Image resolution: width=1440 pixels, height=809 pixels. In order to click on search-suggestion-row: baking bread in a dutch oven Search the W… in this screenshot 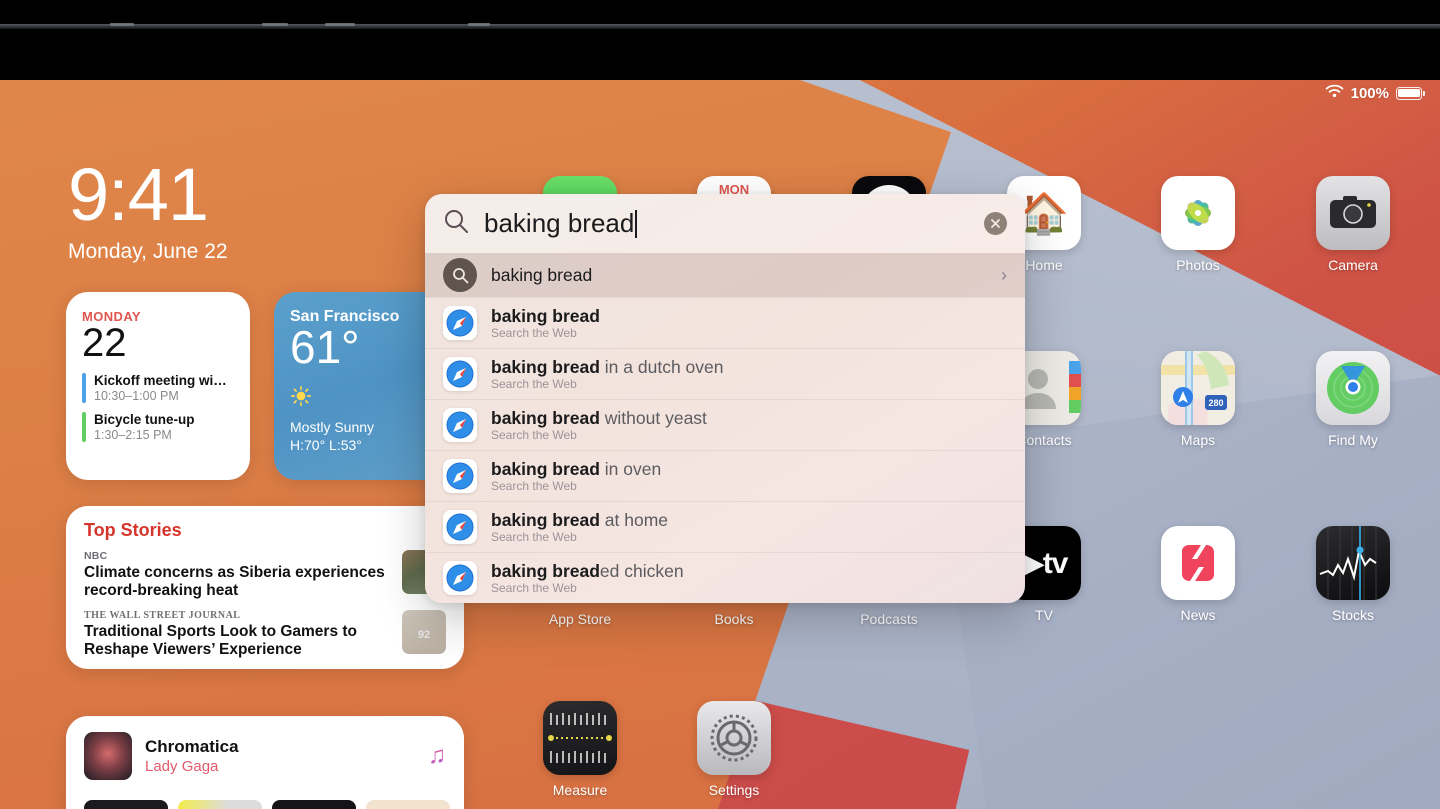, I will do `click(725, 373)`.